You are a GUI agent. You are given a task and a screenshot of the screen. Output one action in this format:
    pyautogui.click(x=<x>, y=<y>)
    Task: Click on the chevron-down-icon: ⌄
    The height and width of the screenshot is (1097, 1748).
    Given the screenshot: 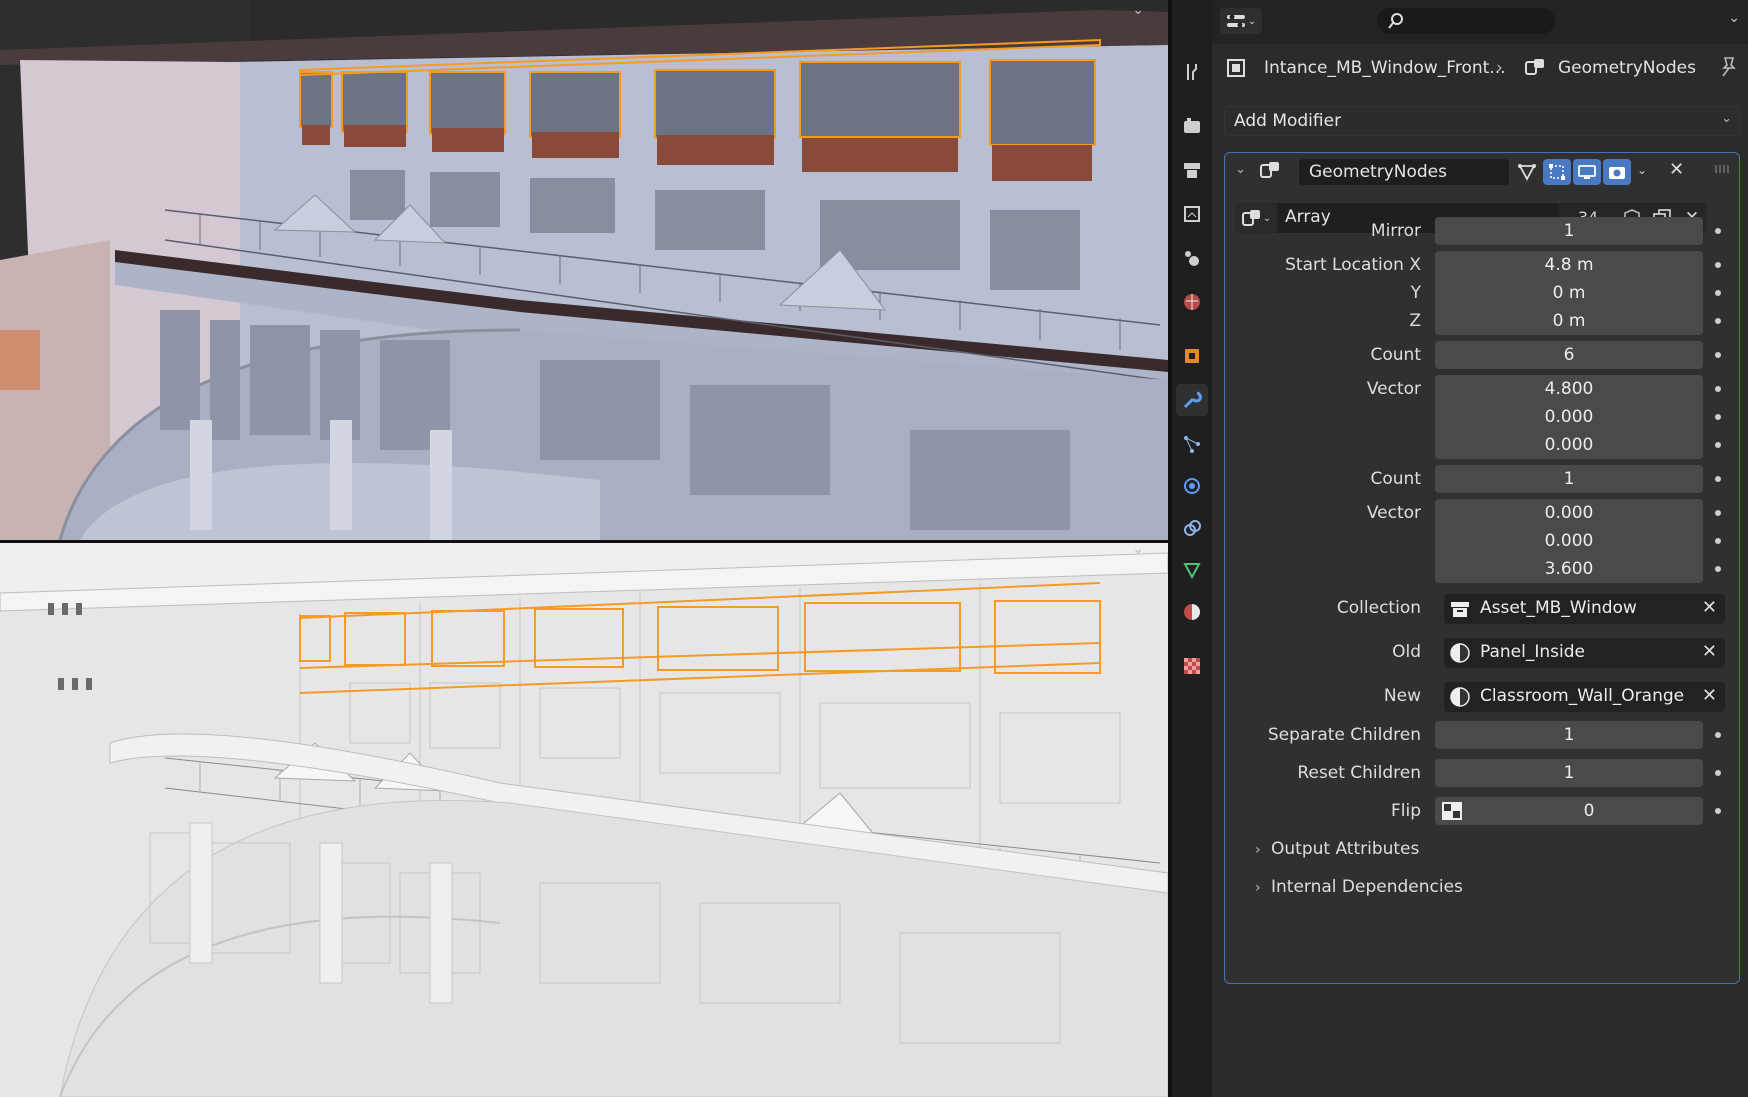 What is the action you would take?
    pyautogui.click(x=1726, y=118)
    